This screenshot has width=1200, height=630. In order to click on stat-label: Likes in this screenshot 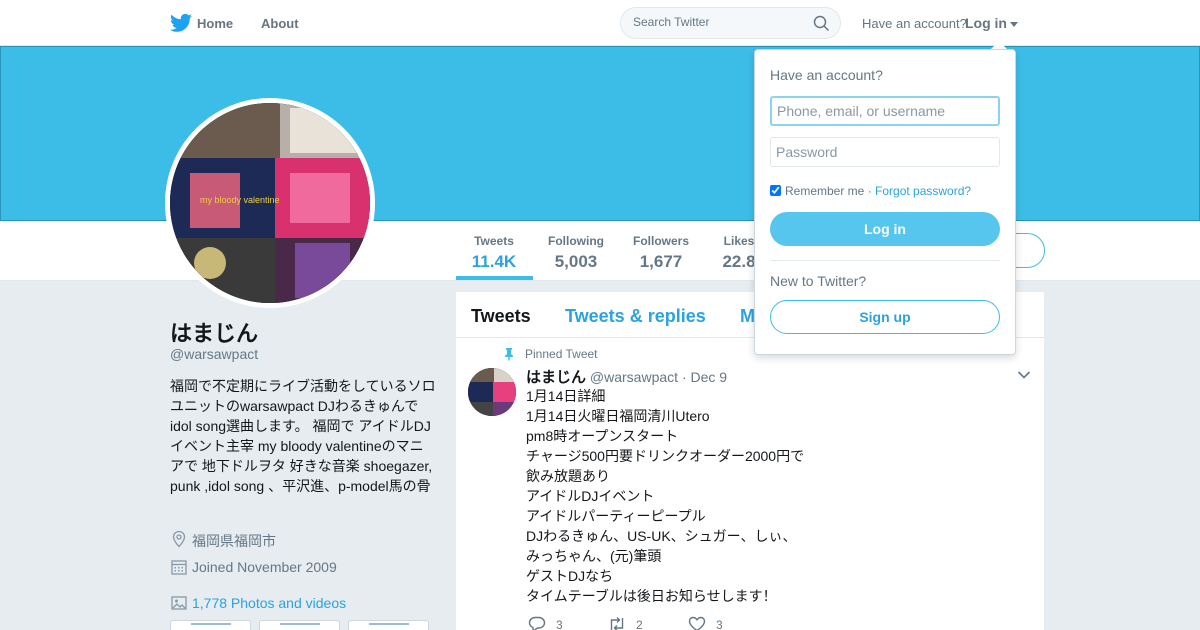, I will do `click(739, 241)`.